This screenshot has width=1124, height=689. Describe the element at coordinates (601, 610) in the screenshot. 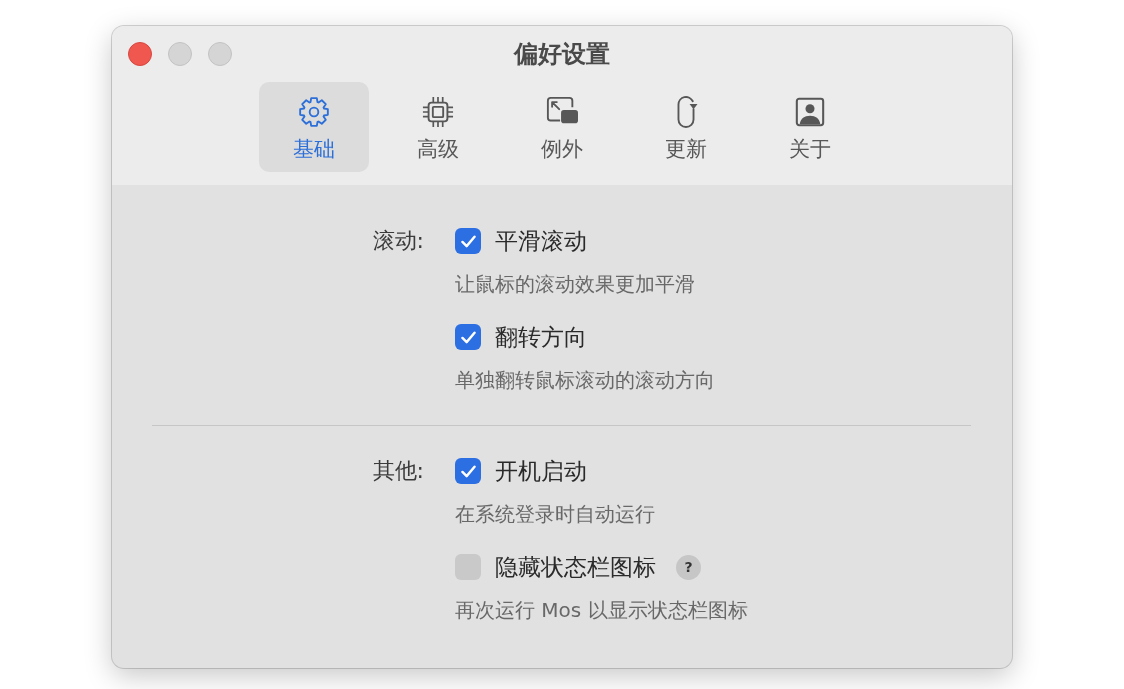

I see `option-description: 再次运行 Mos 以显示状态栏图标` at that location.